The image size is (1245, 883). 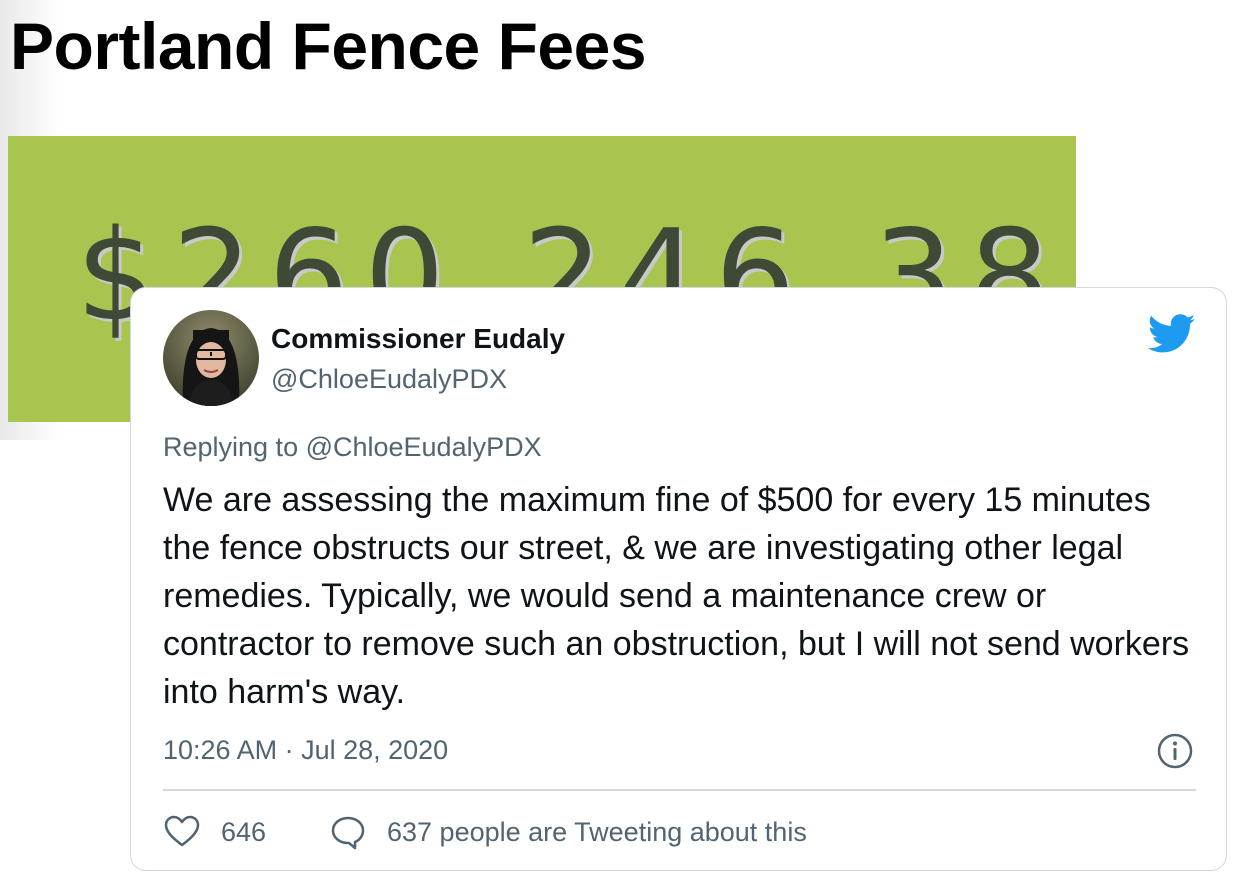 I want to click on replying-to-line: Replying to @ChloeEudalyPDX, so click(x=352, y=447).